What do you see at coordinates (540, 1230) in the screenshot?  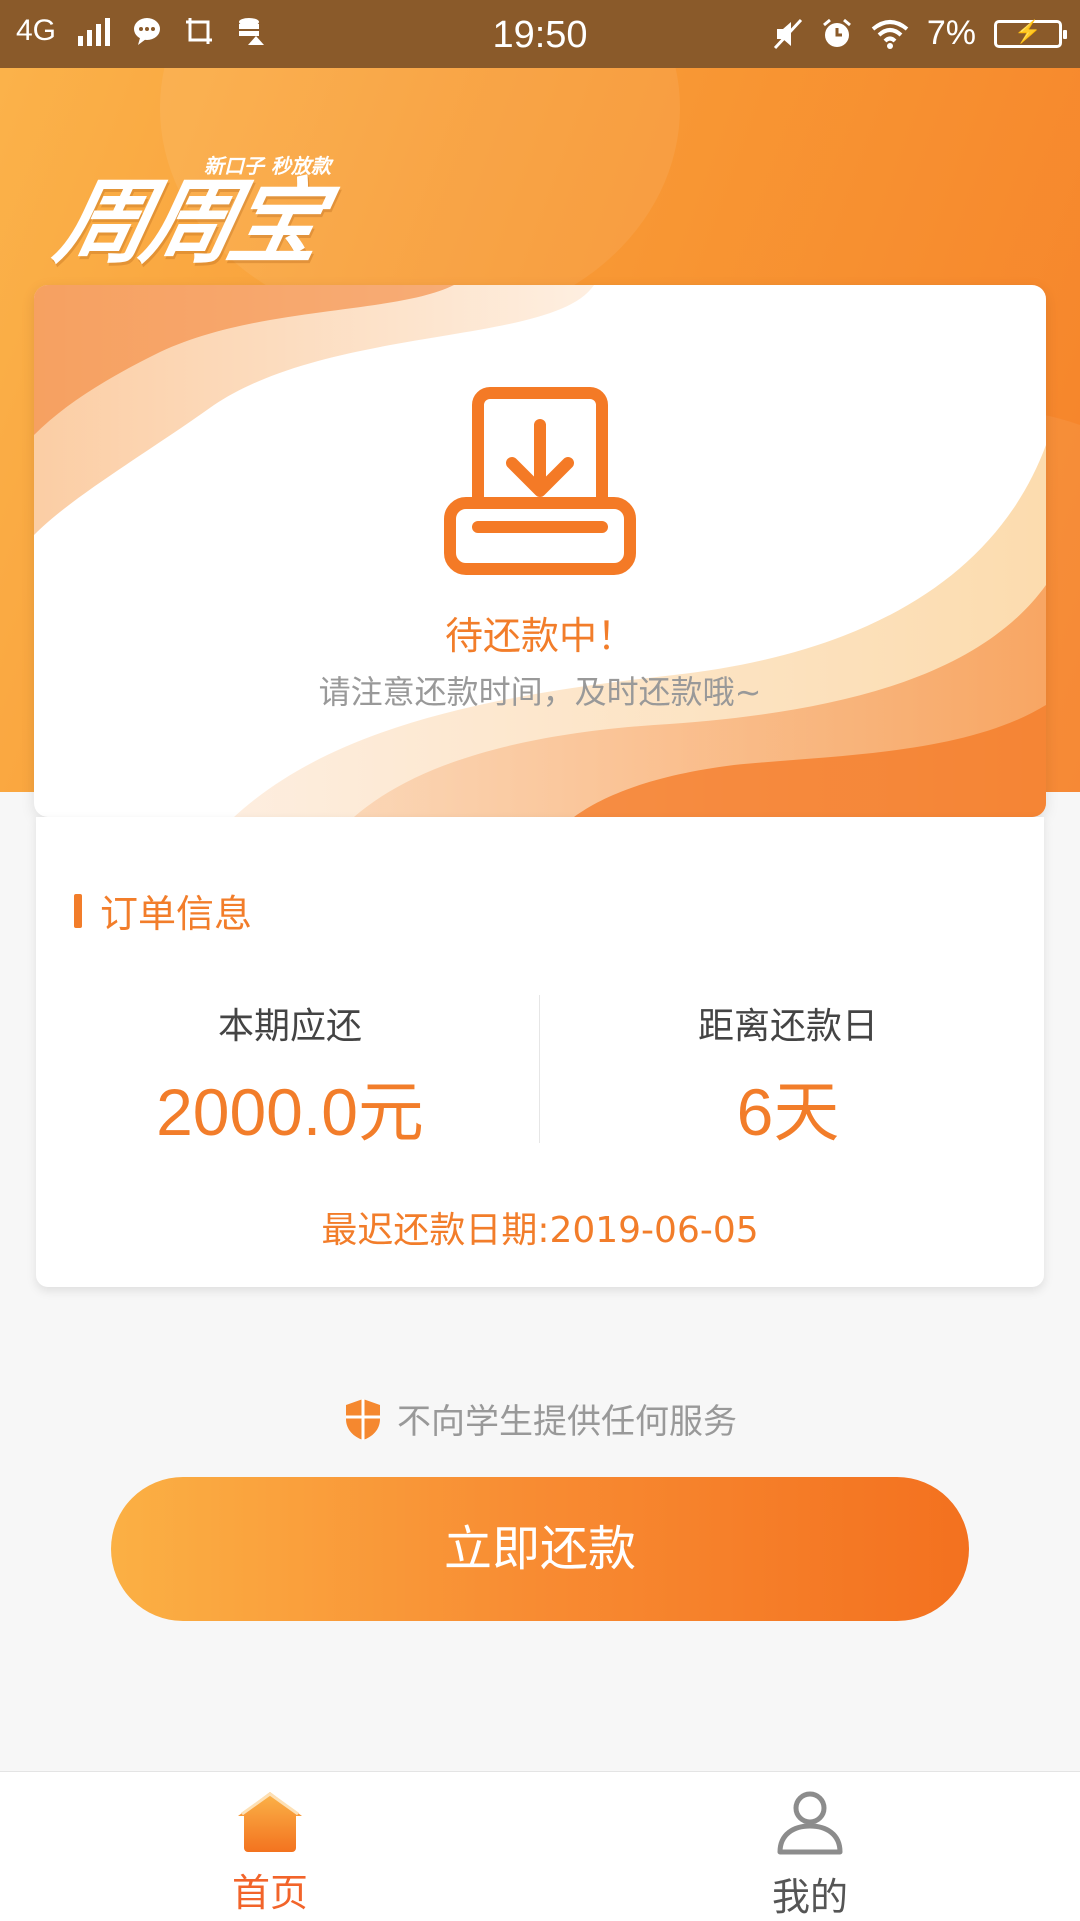 I see `due-date: 最迟还款日期:2019-06-05` at bounding box center [540, 1230].